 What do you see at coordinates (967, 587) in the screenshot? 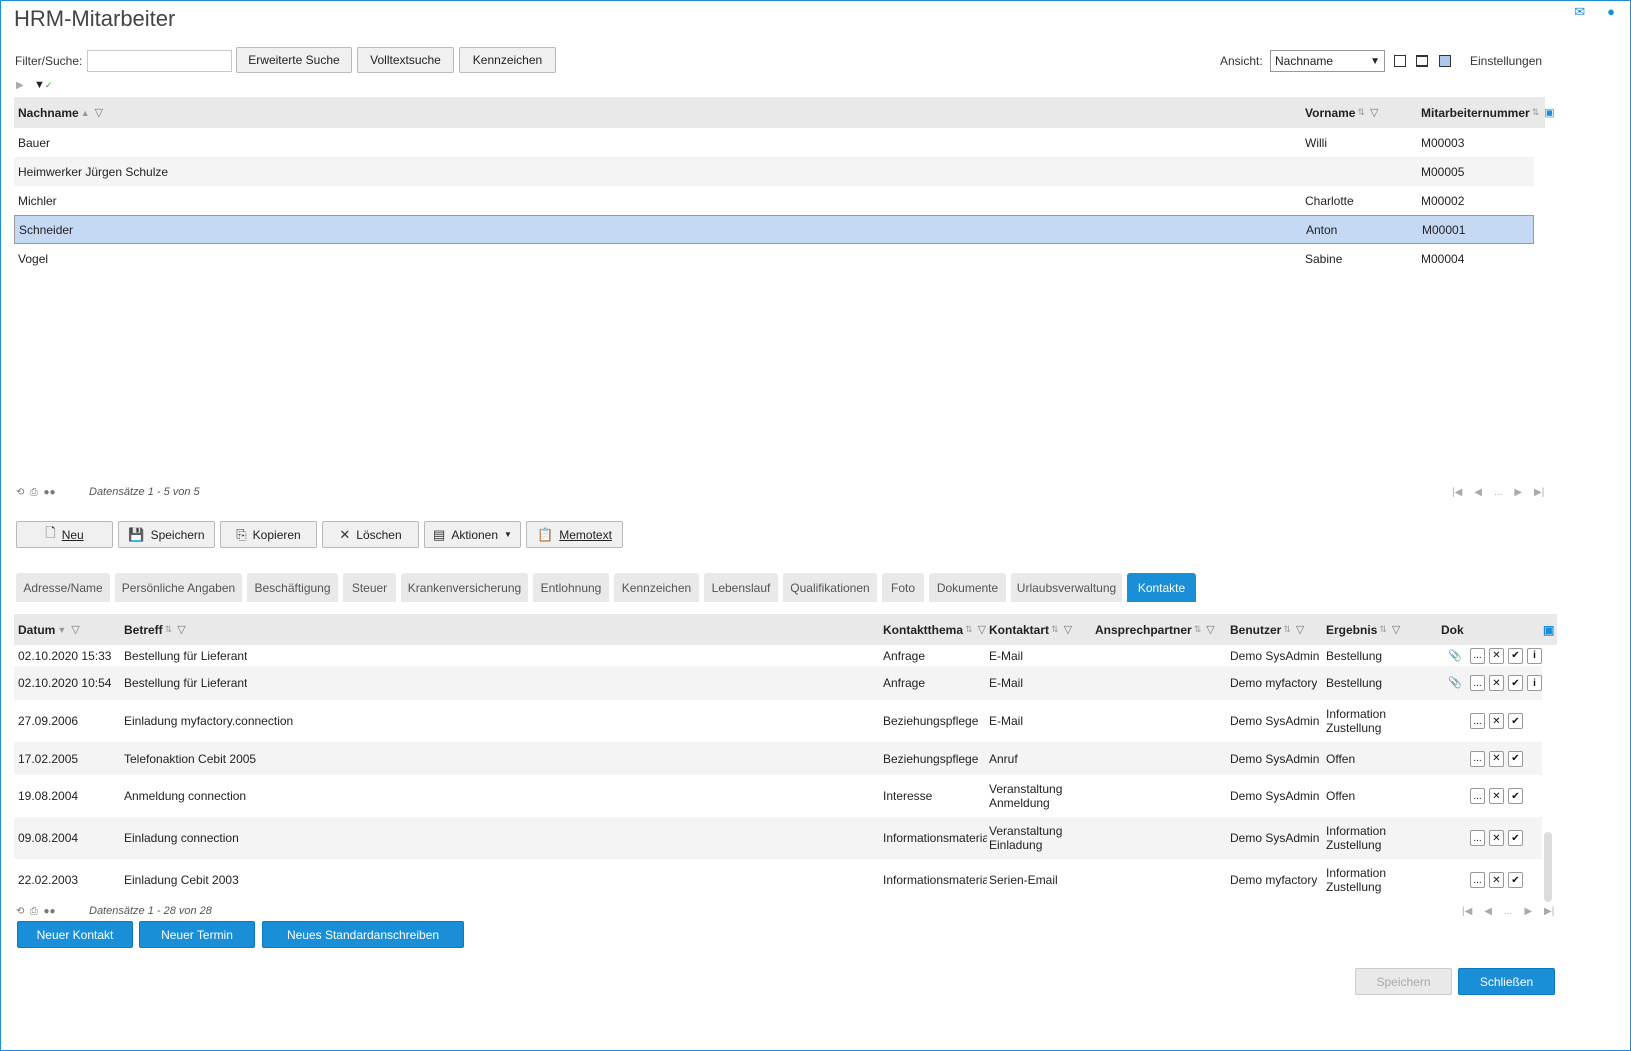
I see `tab-dokumente: Dokumente` at bounding box center [967, 587].